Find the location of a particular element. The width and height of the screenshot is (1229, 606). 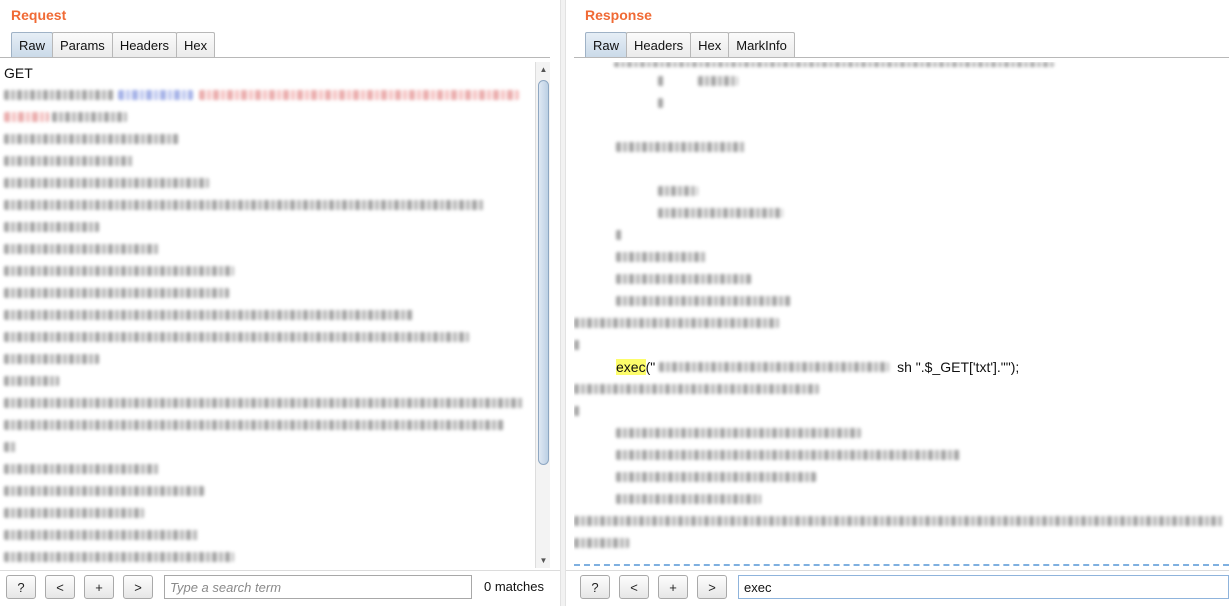

request-scrollbar: ▲ ▼ is located at coordinates (542, 315).